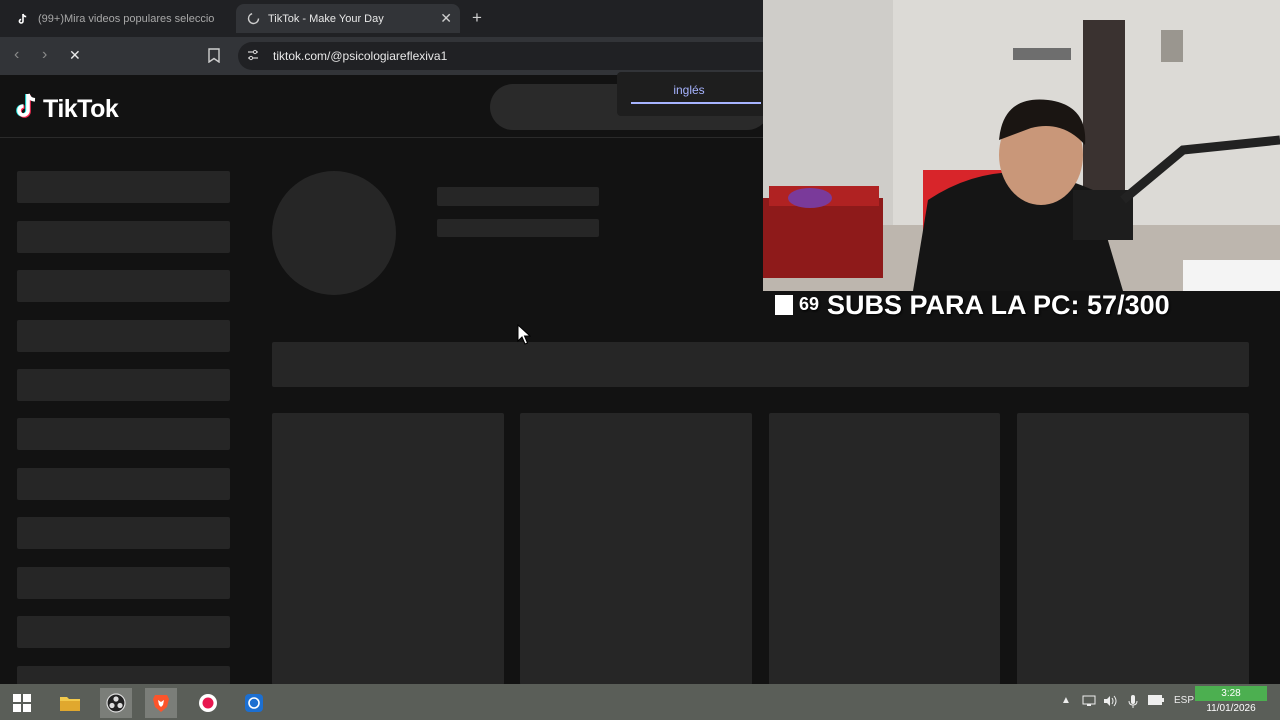  Describe the element at coordinates (126, 18) in the screenshot. I see `tab-label: (99+)Mira videos populares seleccio` at that location.